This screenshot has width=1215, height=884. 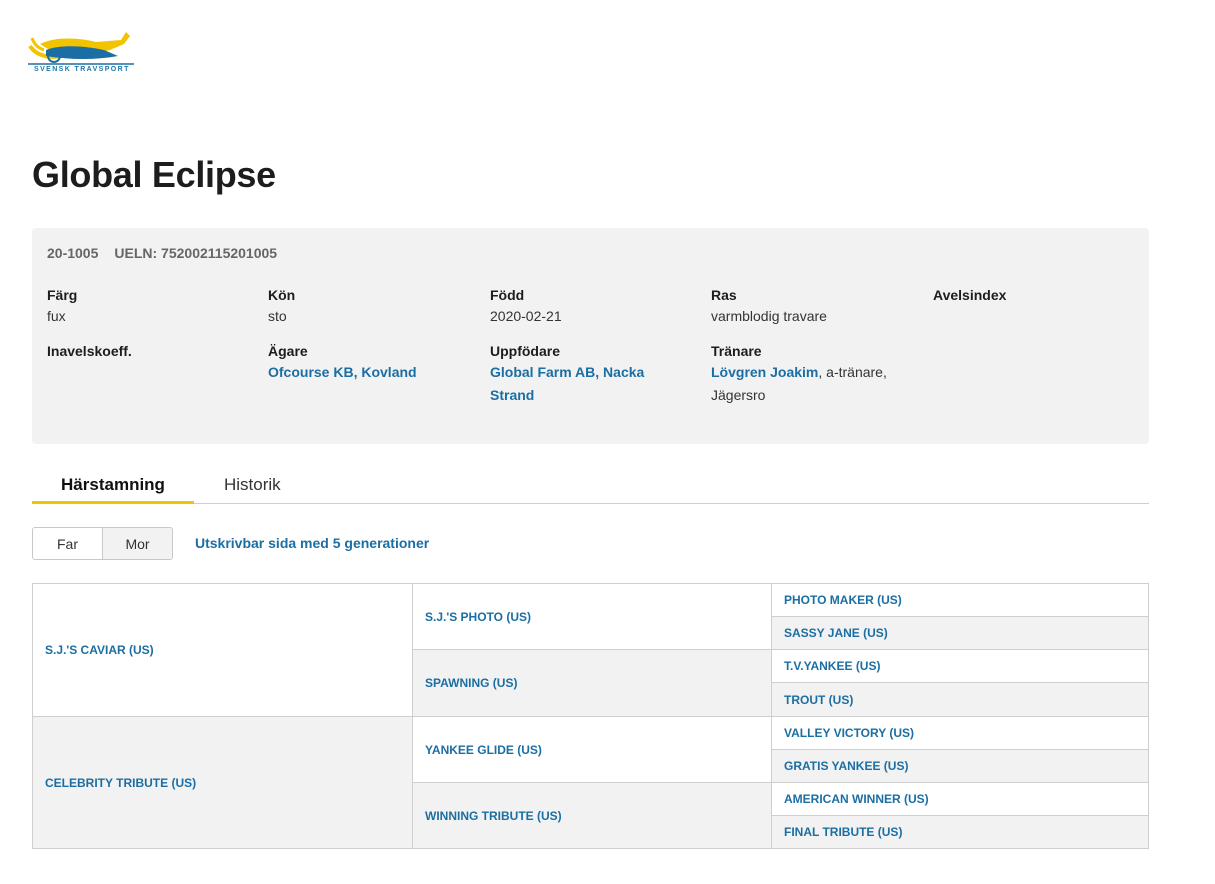 I want to click on field-label: Färg, so click(x=62, y=295).